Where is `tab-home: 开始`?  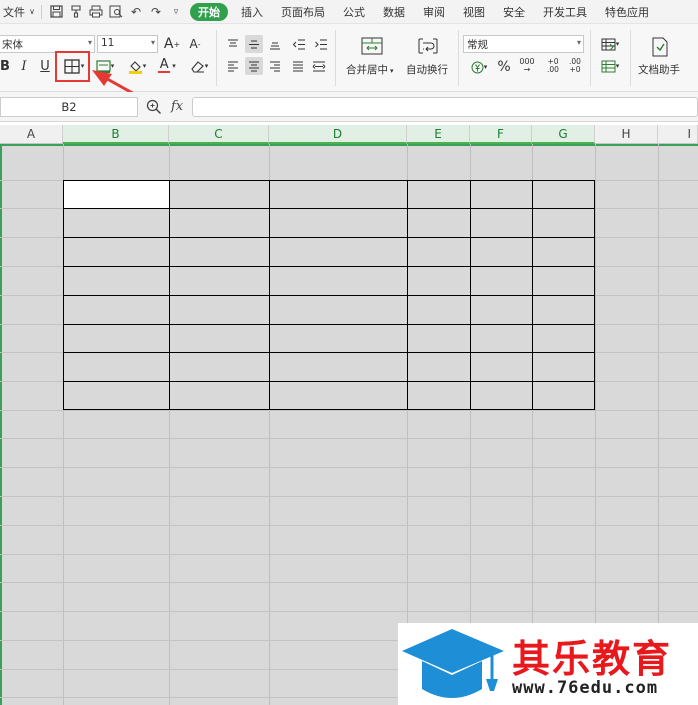
tab-home: 开始 is located at coordinates (209, 11).